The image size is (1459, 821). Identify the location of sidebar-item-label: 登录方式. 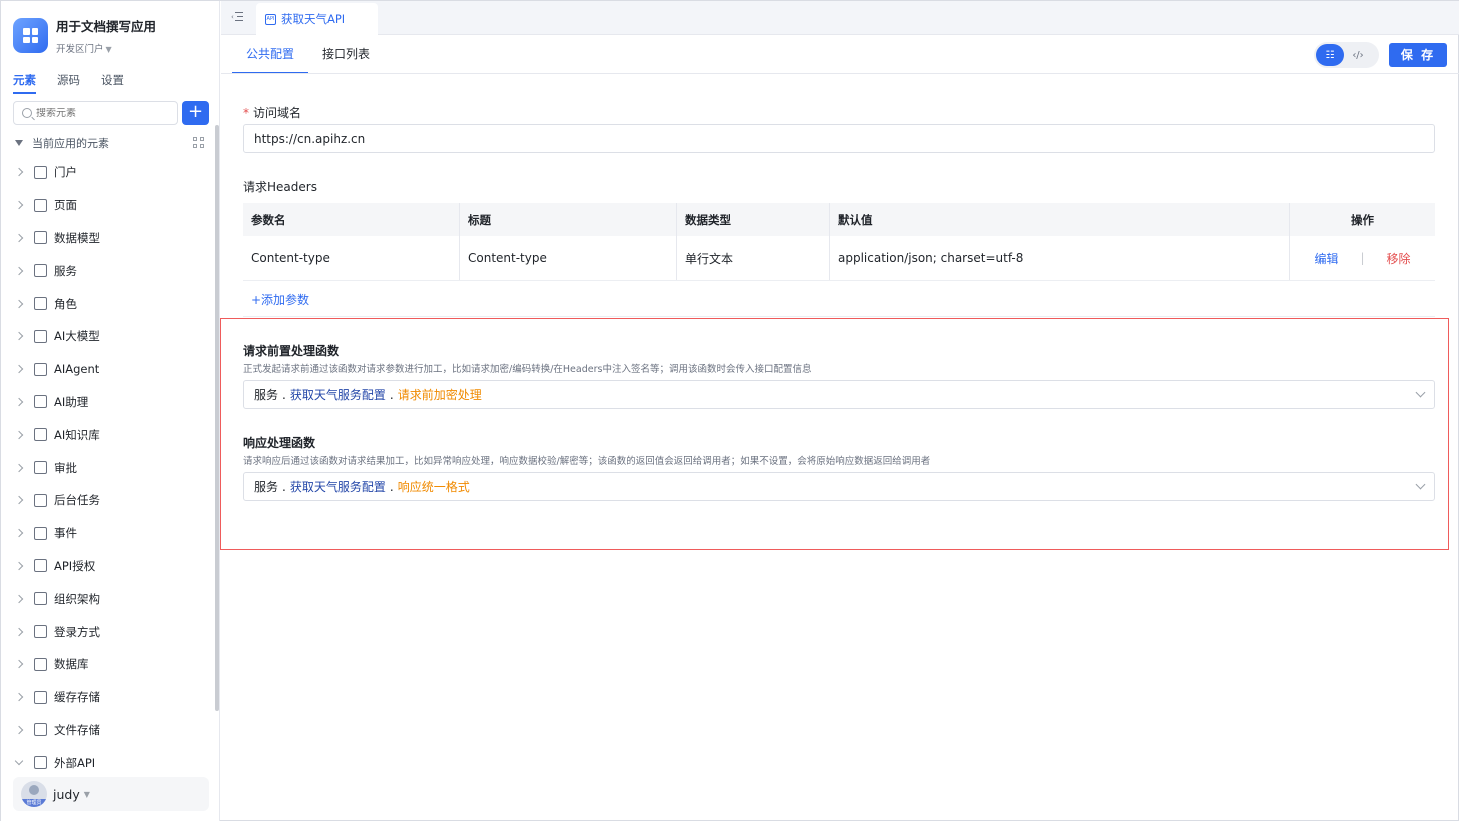
(77, 631).